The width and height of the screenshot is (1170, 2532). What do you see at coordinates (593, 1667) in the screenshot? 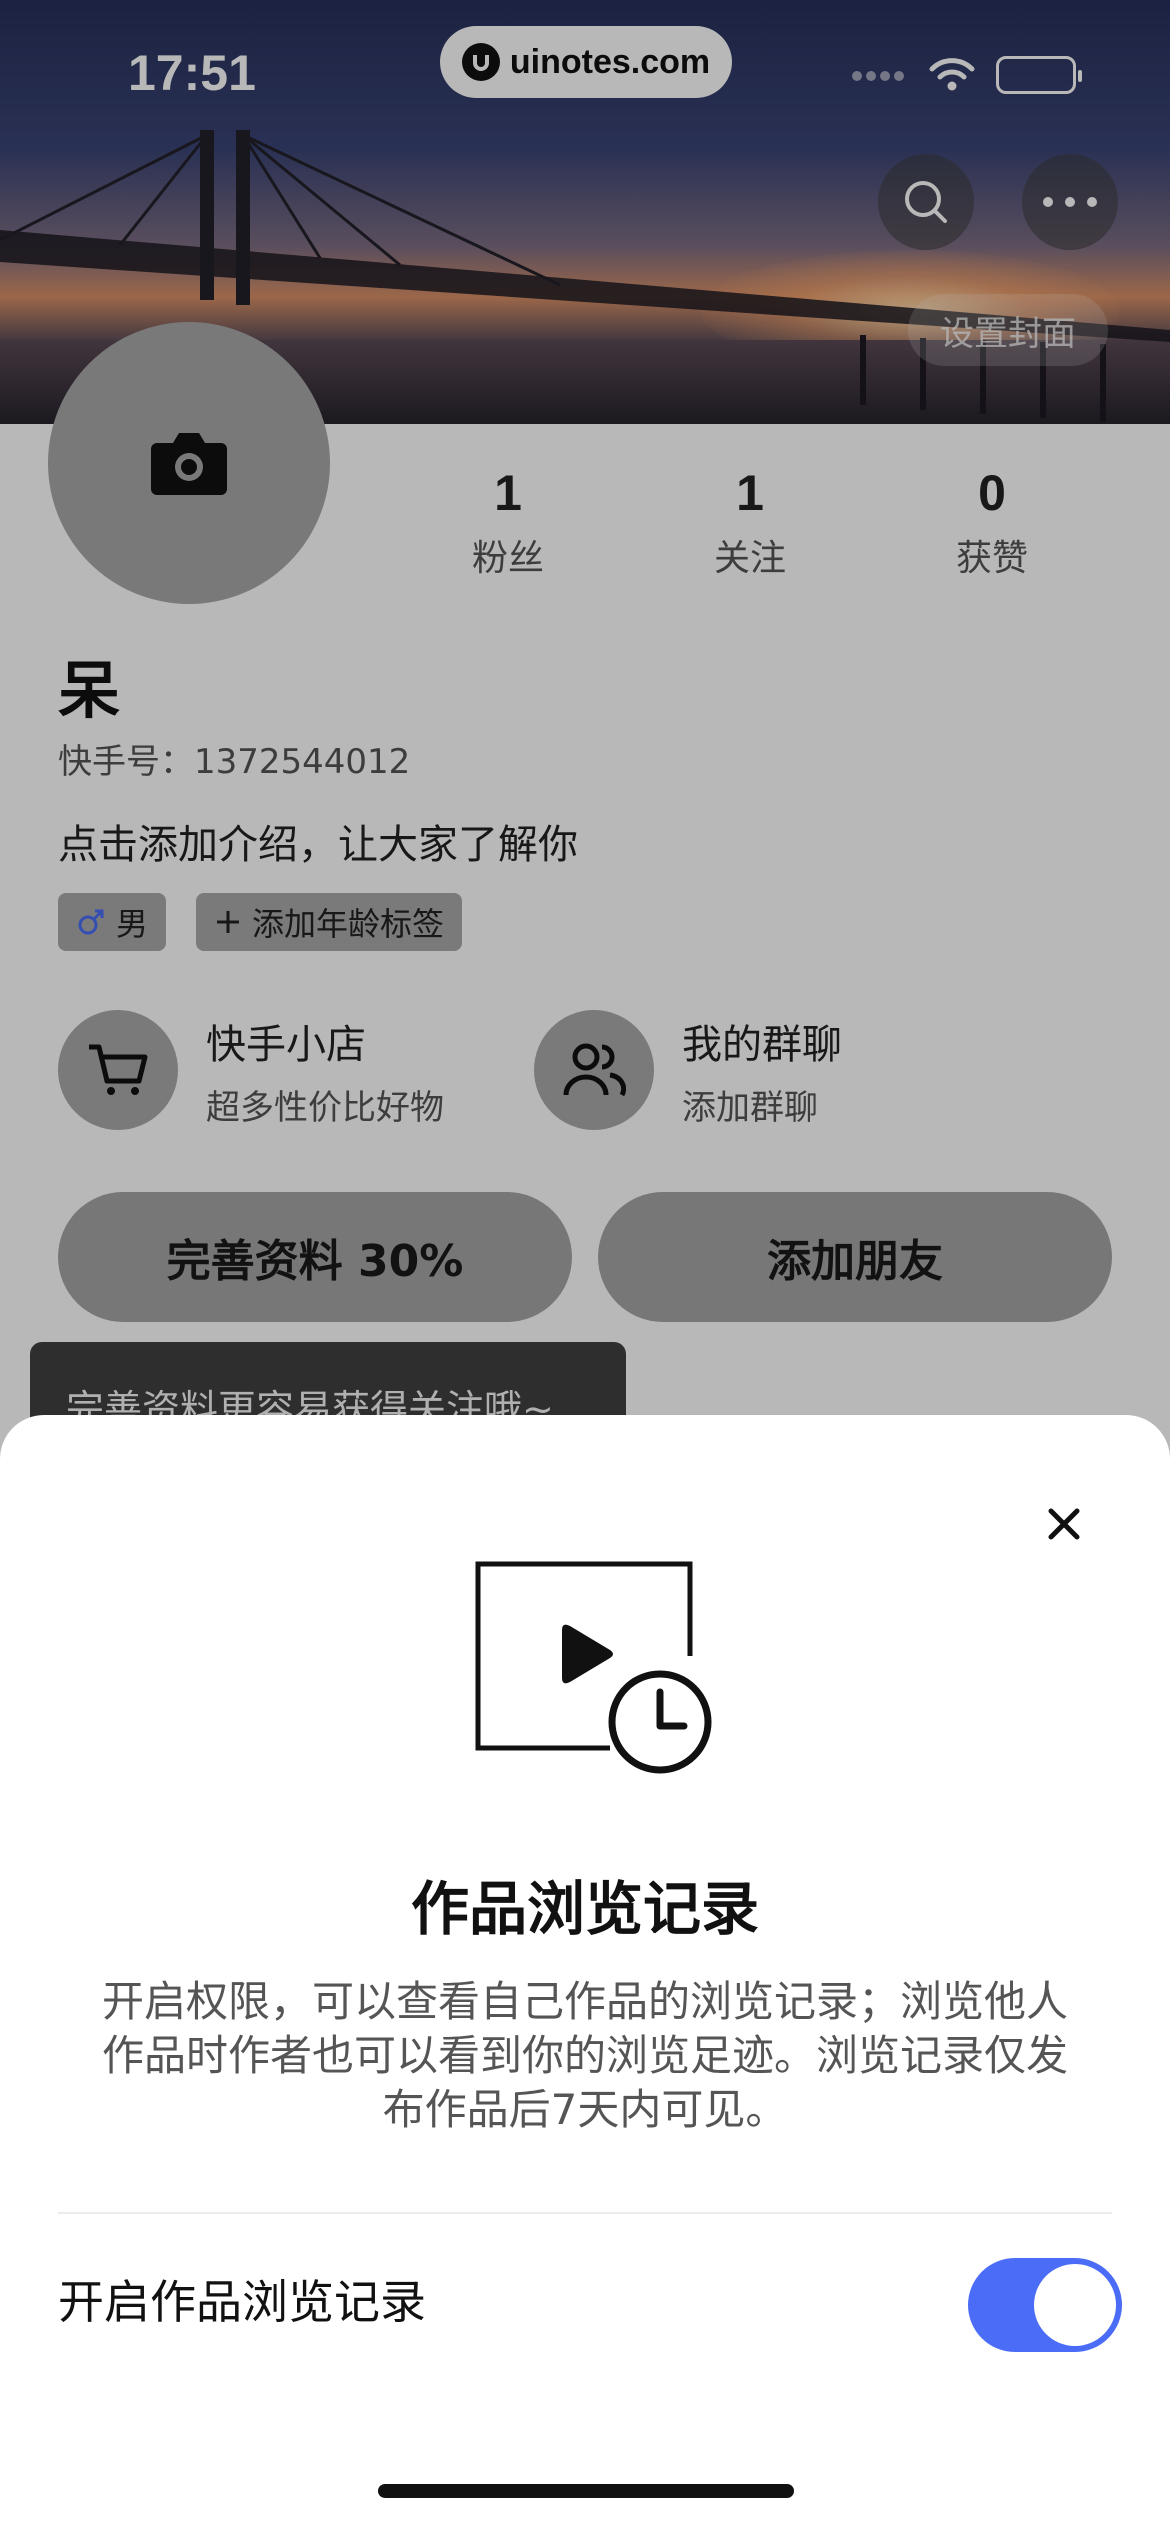
I see `video-history-icon` at bounding box center [593, 1667].